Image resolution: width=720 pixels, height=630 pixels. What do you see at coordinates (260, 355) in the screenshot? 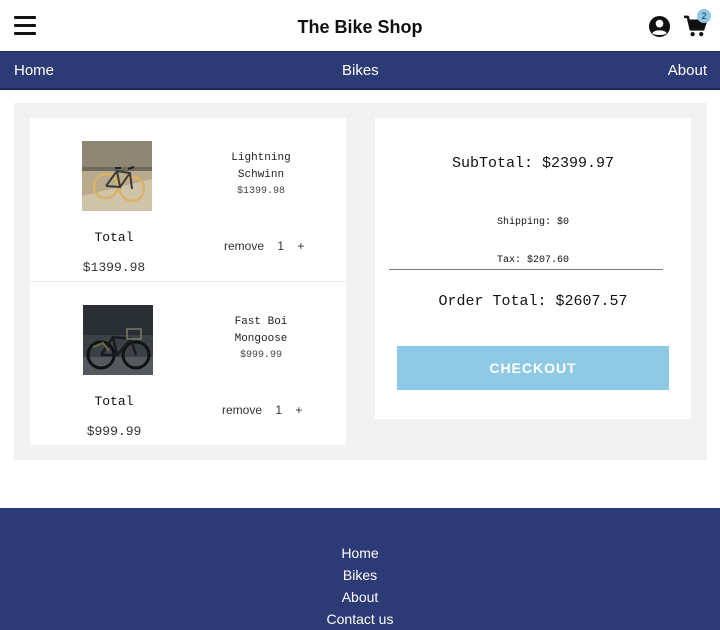
I see `item-price: $999.99` at bounding box center [260, 355].